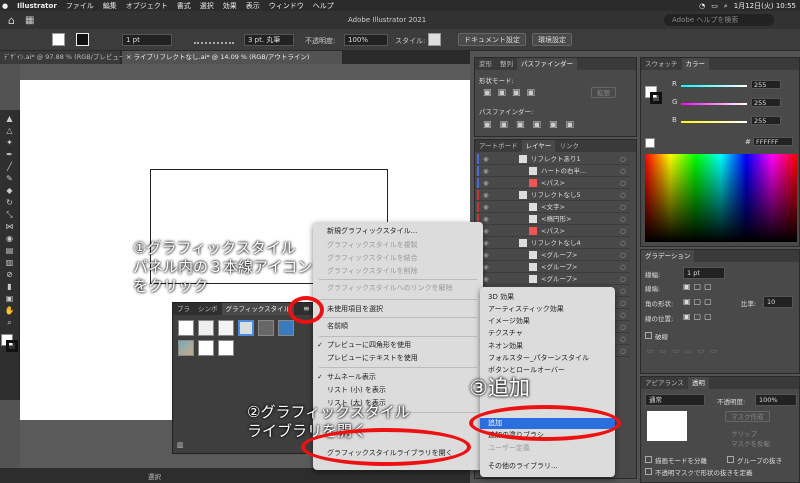 This screenshot has width=800, height=483. What do you see at coordinates (398, 309) in the screenshot?
I see `menu-item: 未使用項目を選択` at bounding box center [398, 309].